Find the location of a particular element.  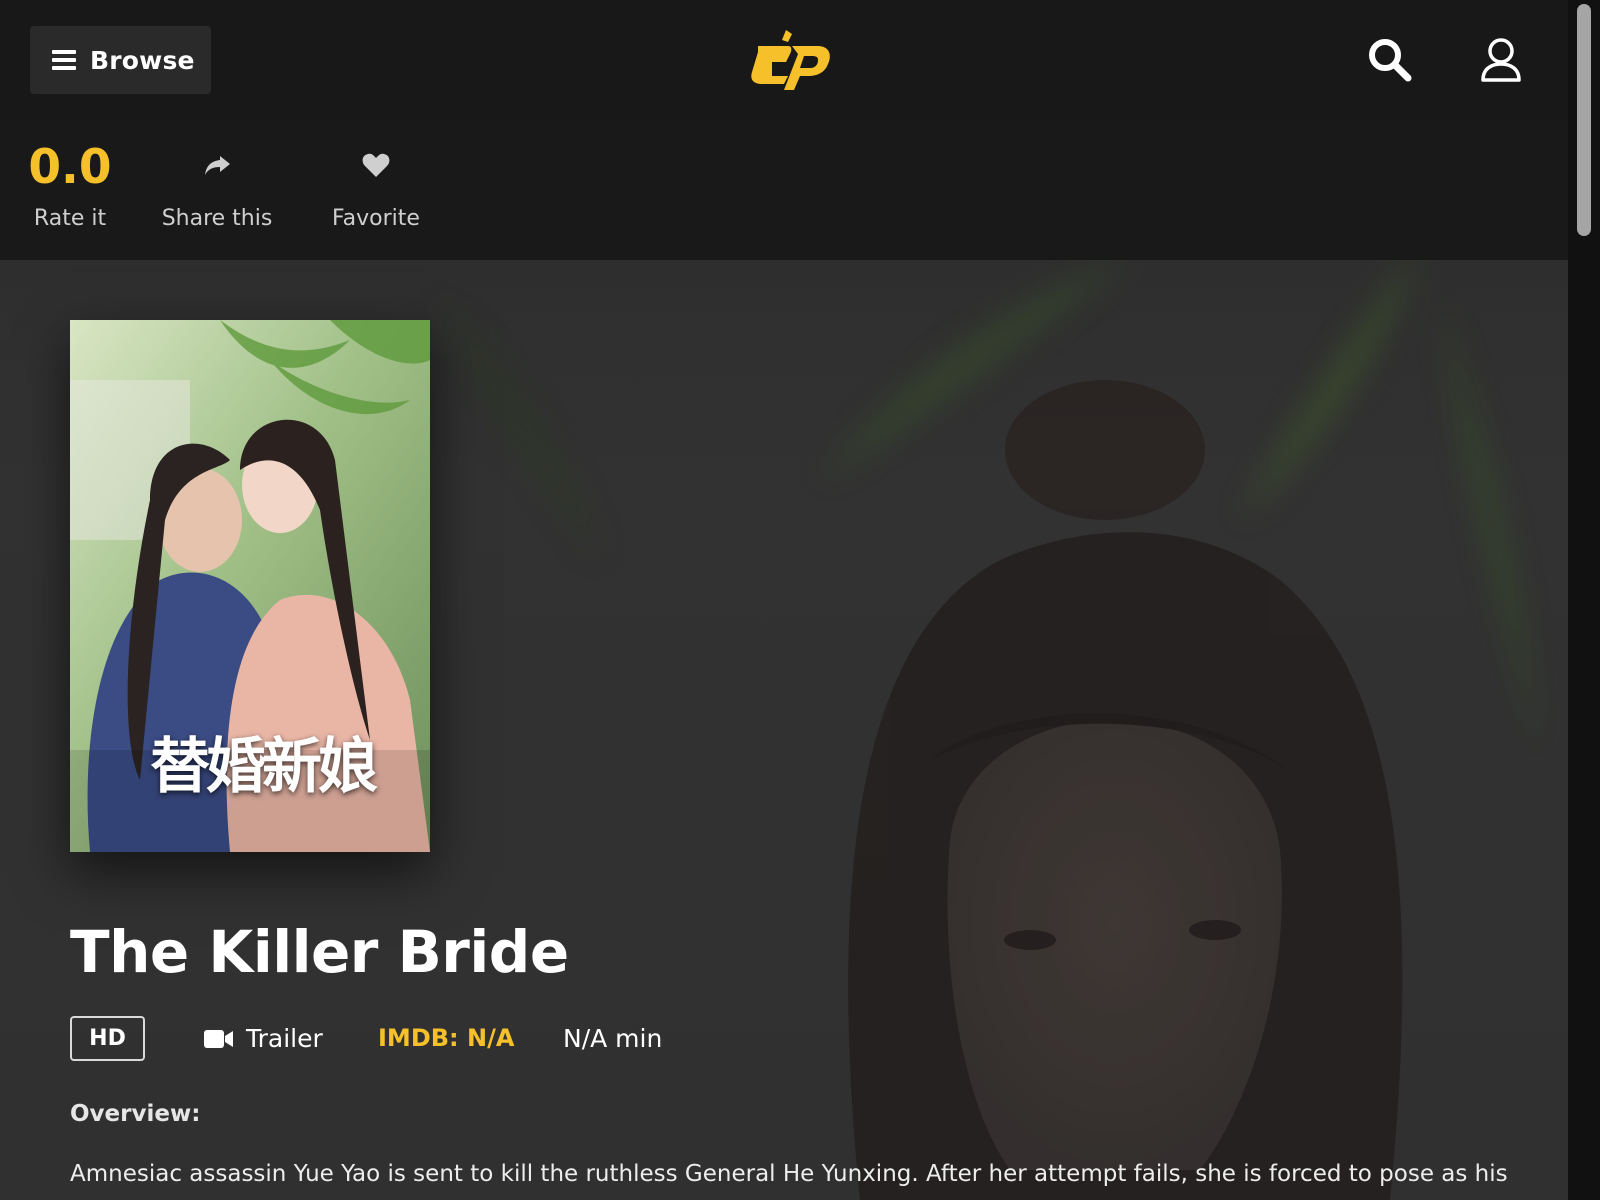

share-icon is located at coordinates (217, 165).